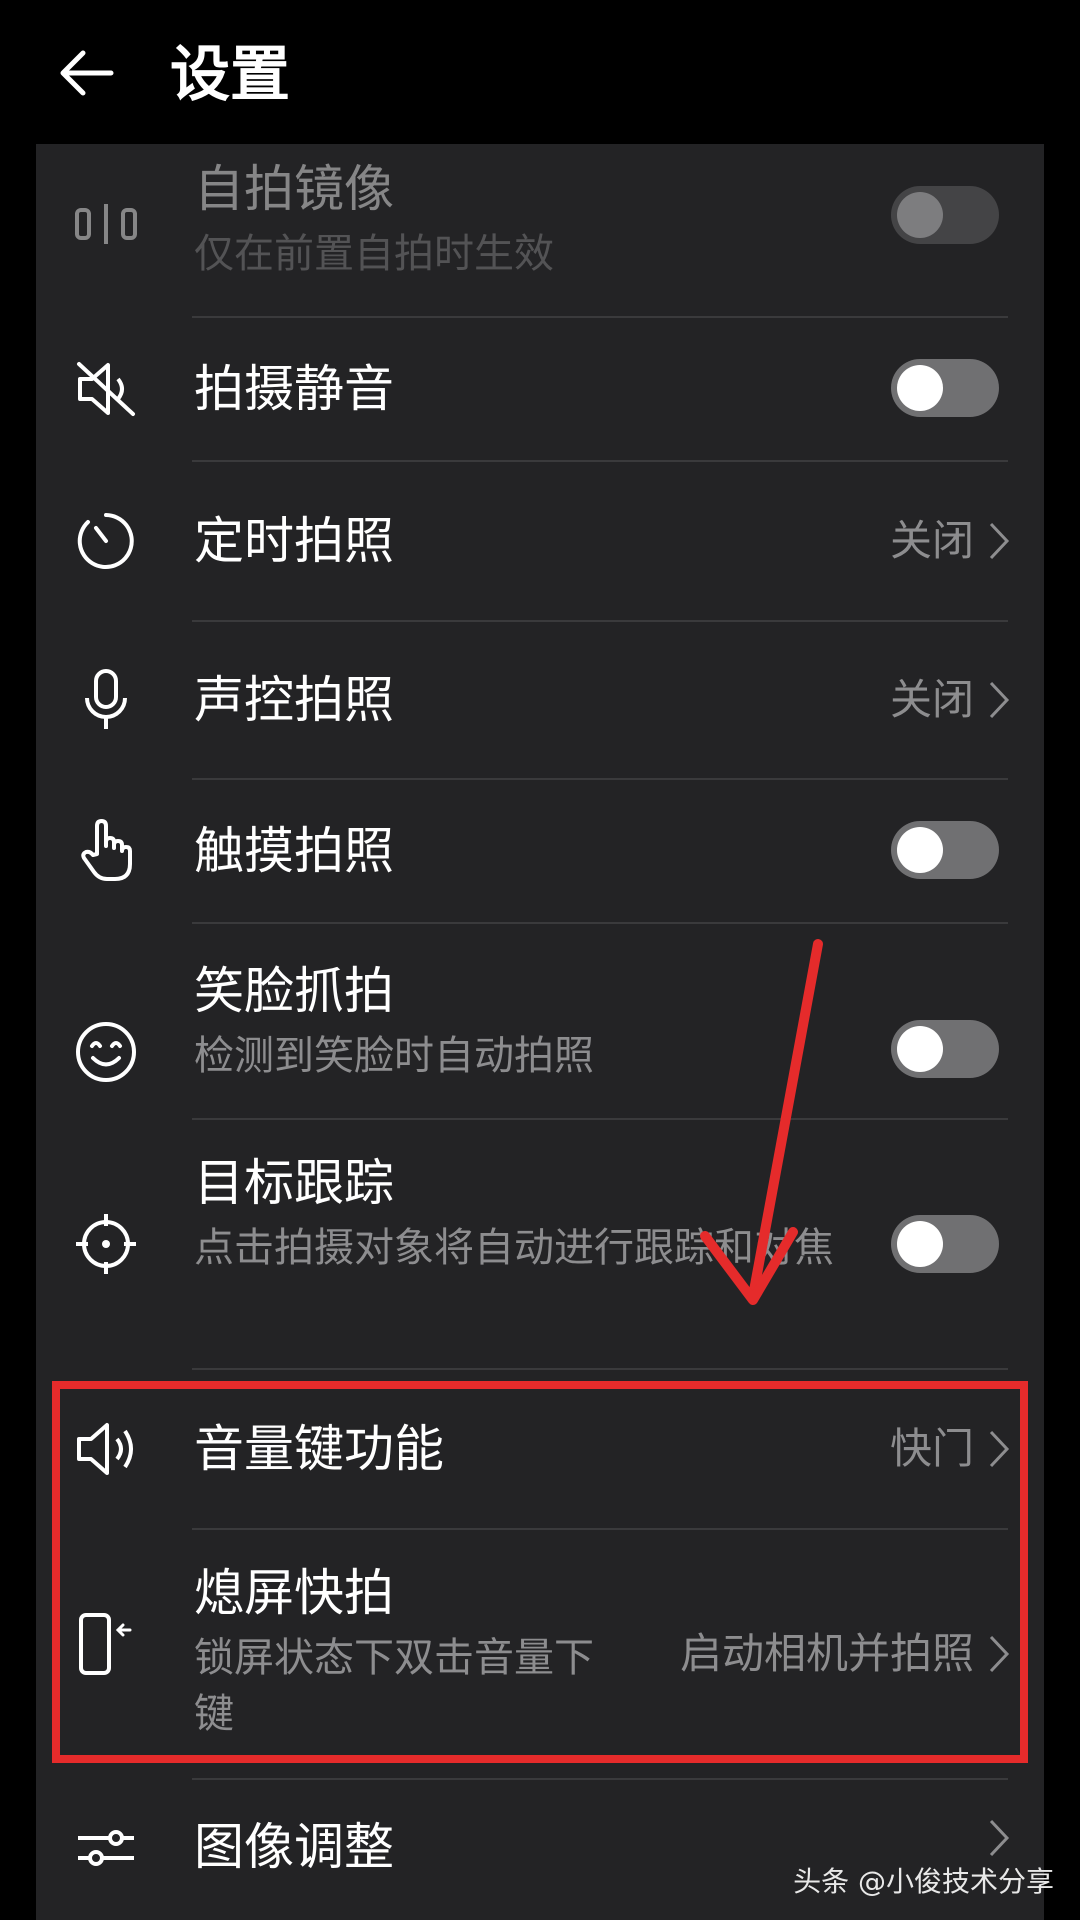 Image resolution: width=1080 pixels, height=1920 pixels. I want to click on setting-value: 启动相机并拍照, so click(845, 1654).